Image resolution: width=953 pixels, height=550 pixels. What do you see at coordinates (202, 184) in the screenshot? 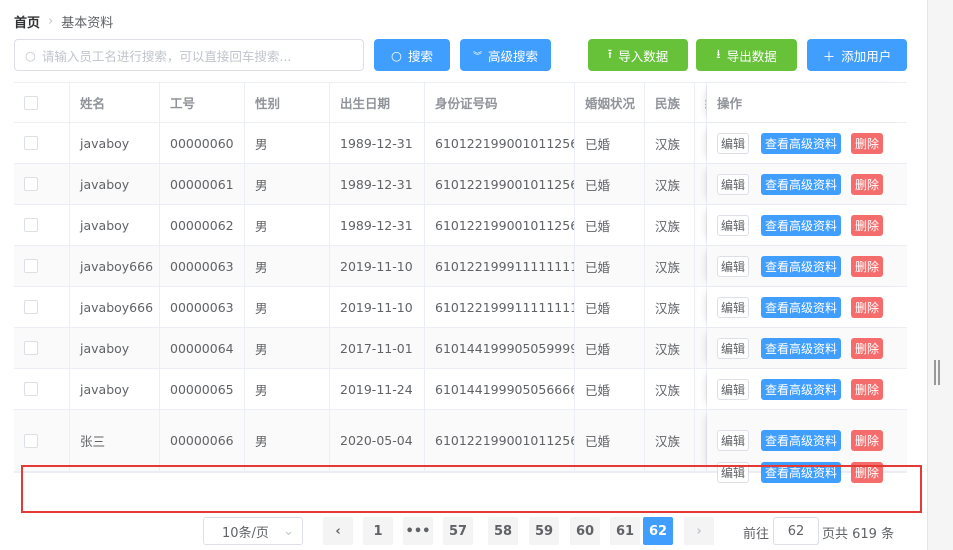
I see `table-cell: 00000061` at bounding box center [202, 184].